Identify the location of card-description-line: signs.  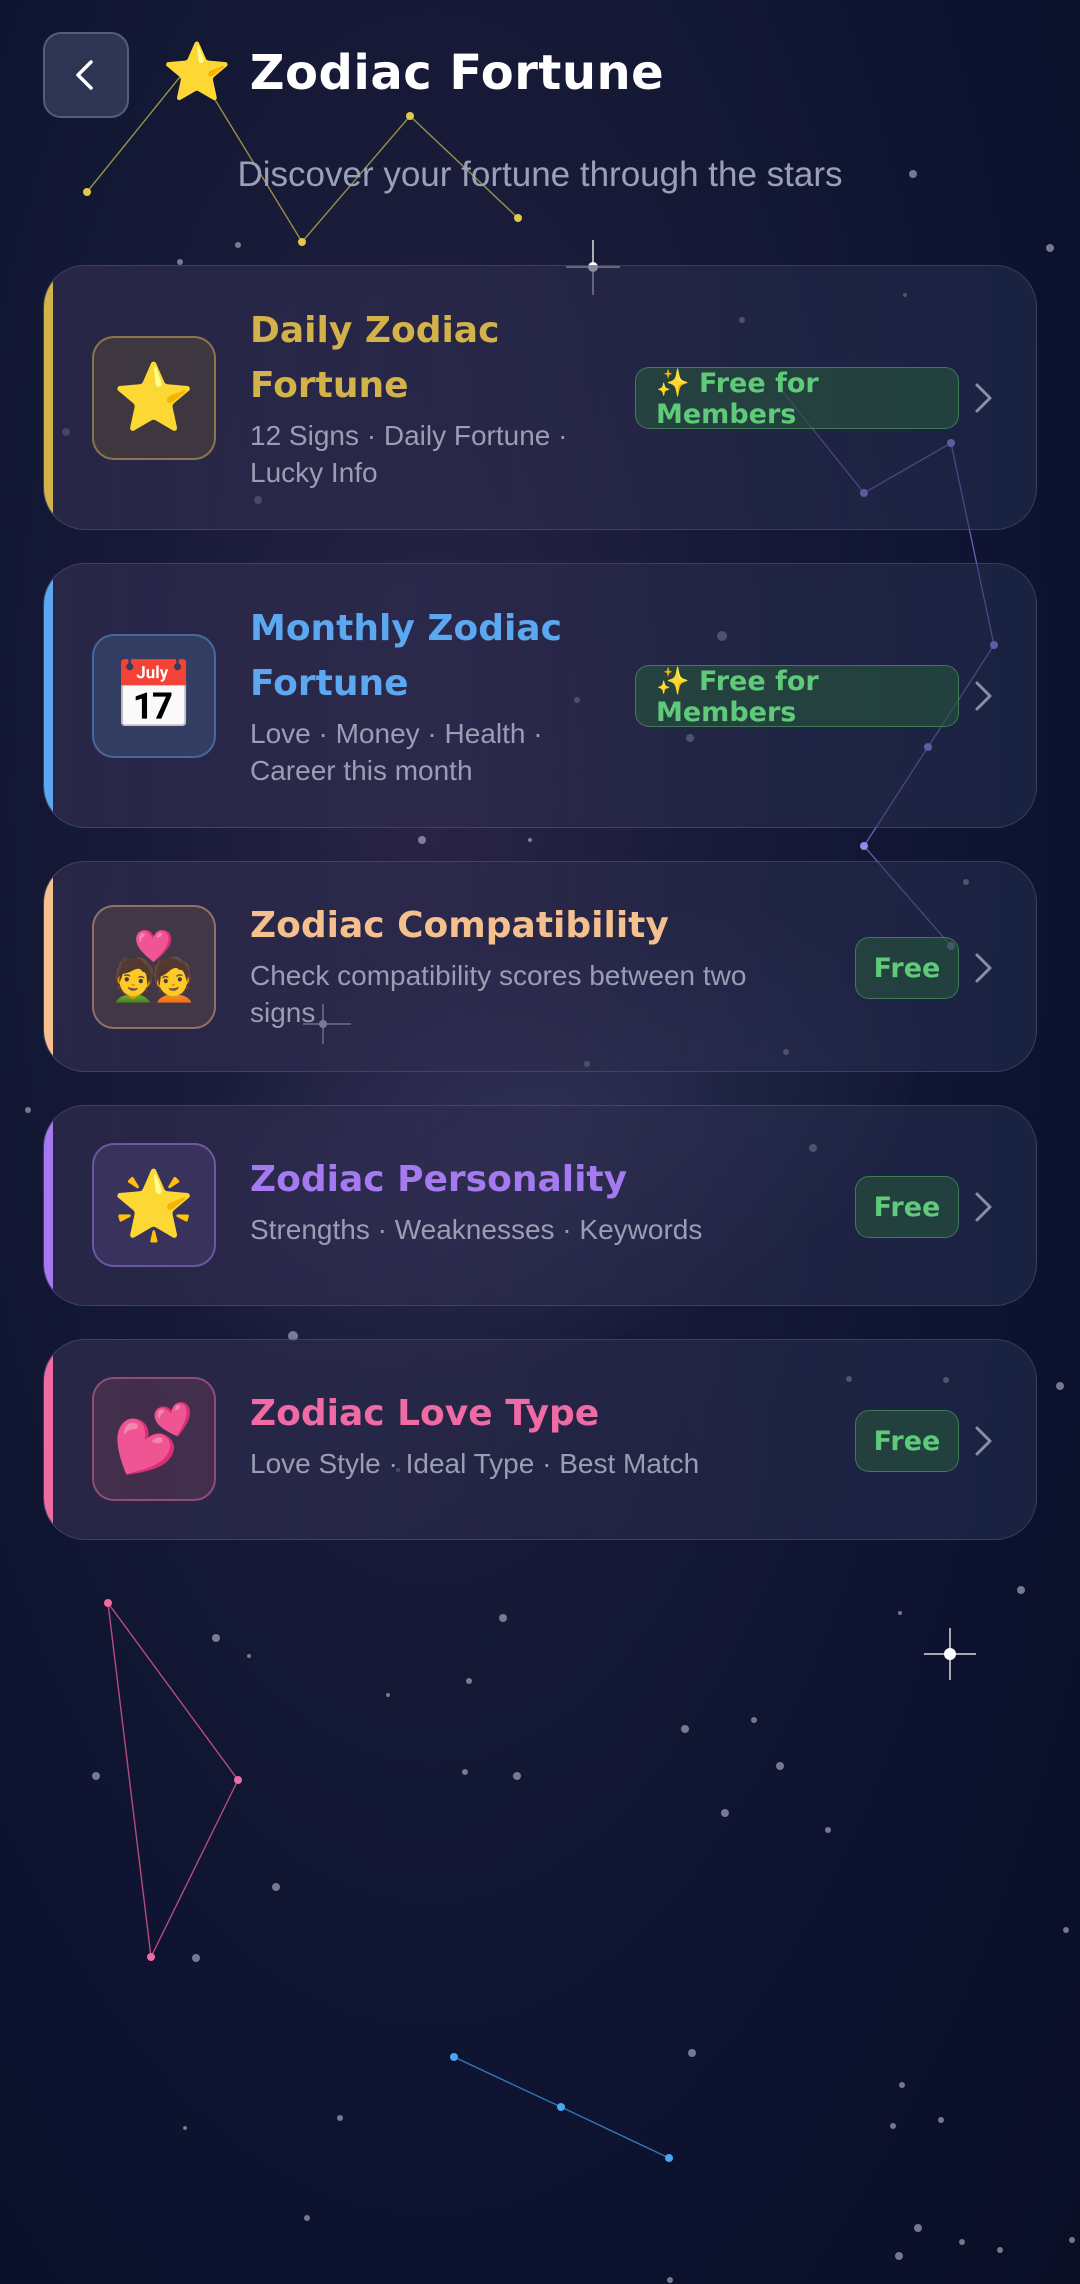
(283, 1012).